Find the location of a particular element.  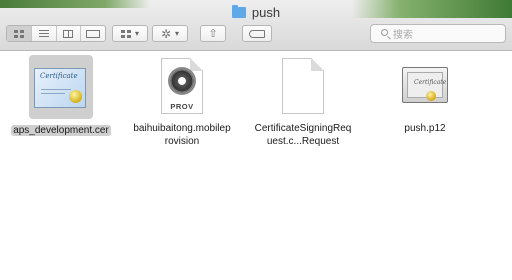

file-icon: PROV is located at coordinates (182, 86).